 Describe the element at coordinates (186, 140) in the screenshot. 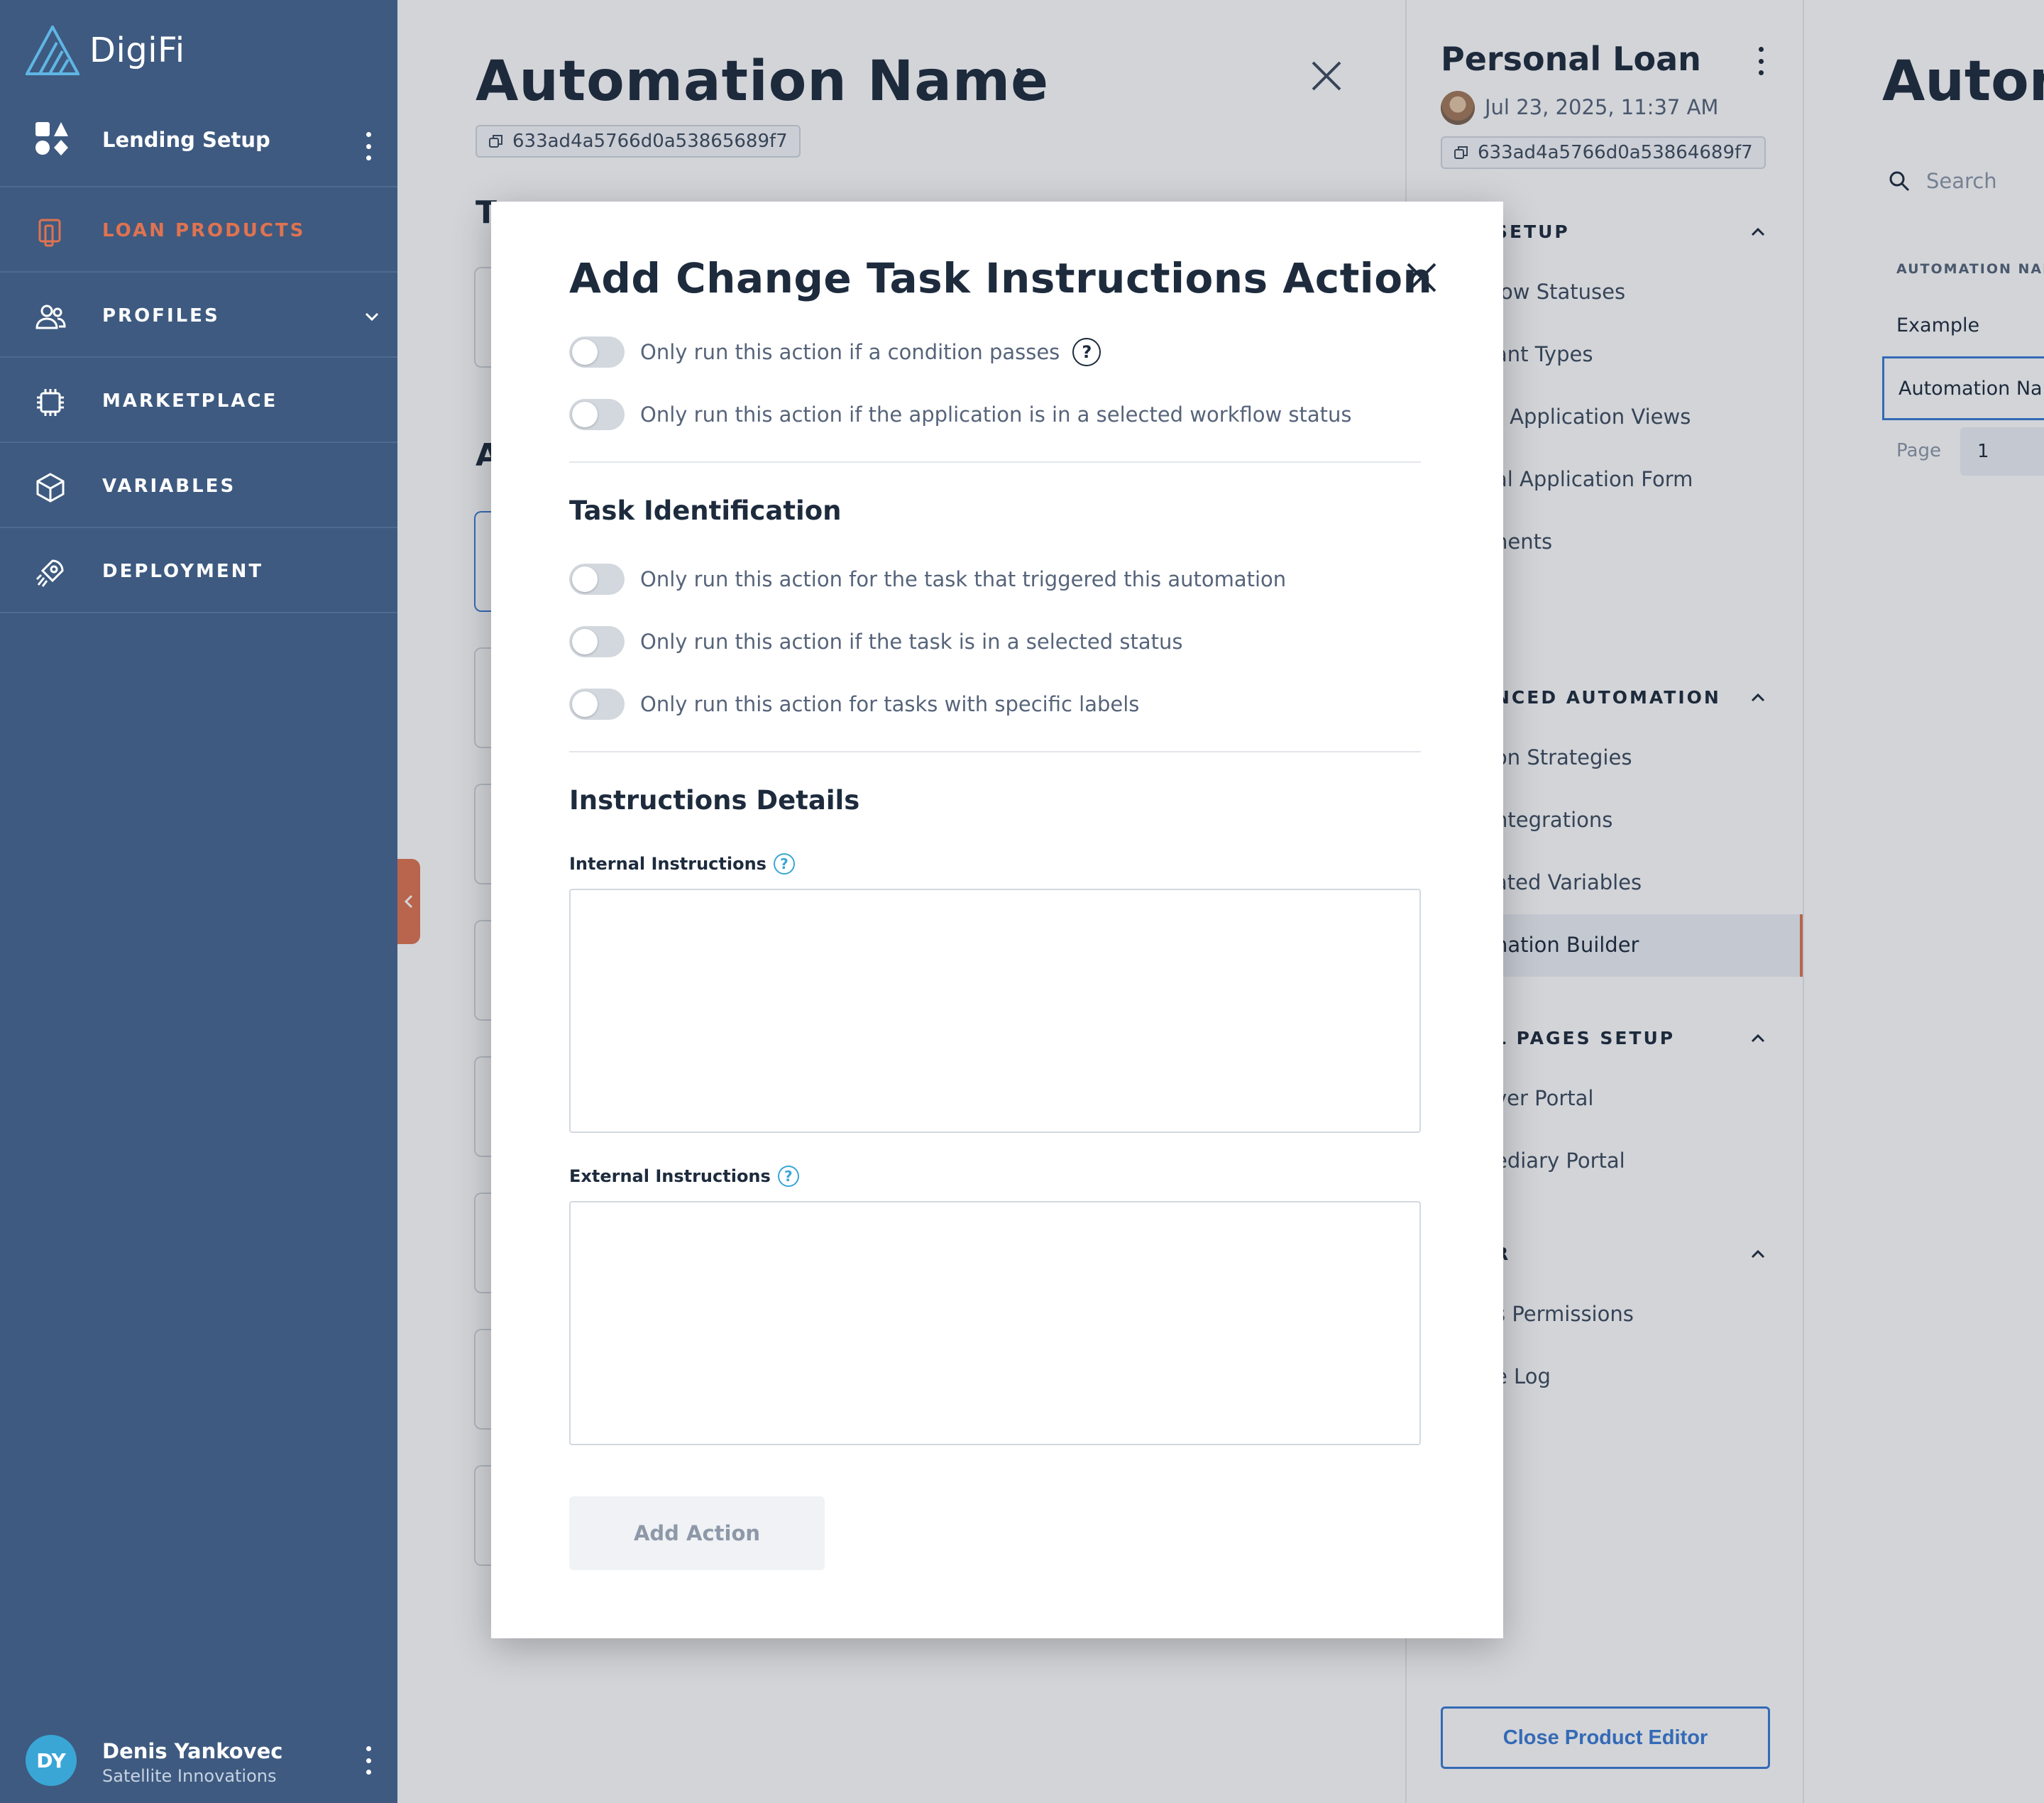

I see `lending-setup-label: Lending Setup` at that location.